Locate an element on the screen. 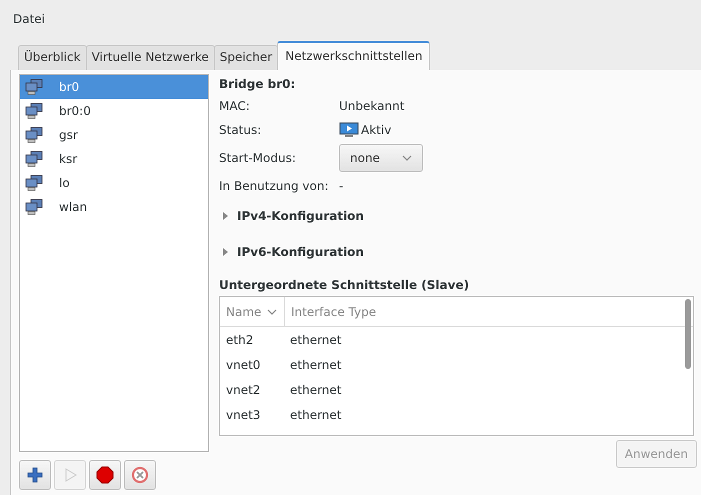 The width and height of the screenshot is (701, 495). field-label: Status: is located at coordinates (240, 130).